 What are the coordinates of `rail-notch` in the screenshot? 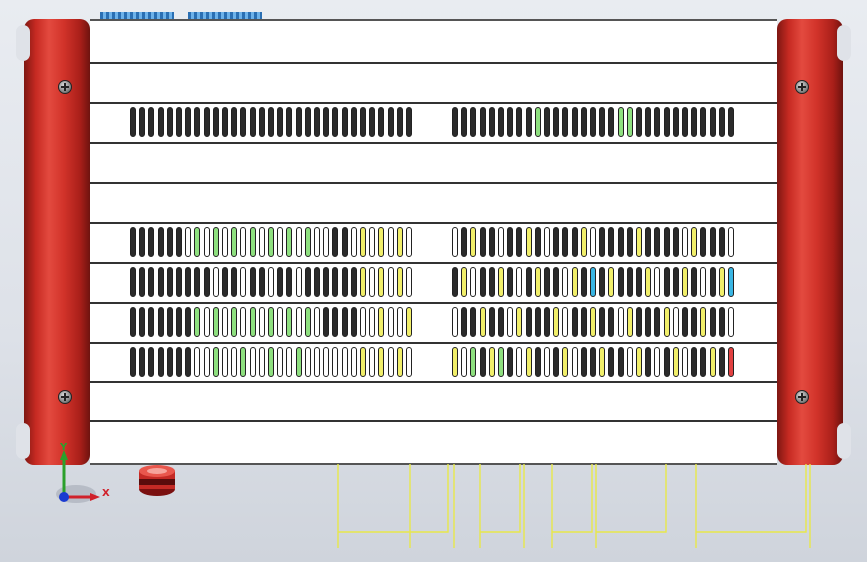 It's located at (23, 441).